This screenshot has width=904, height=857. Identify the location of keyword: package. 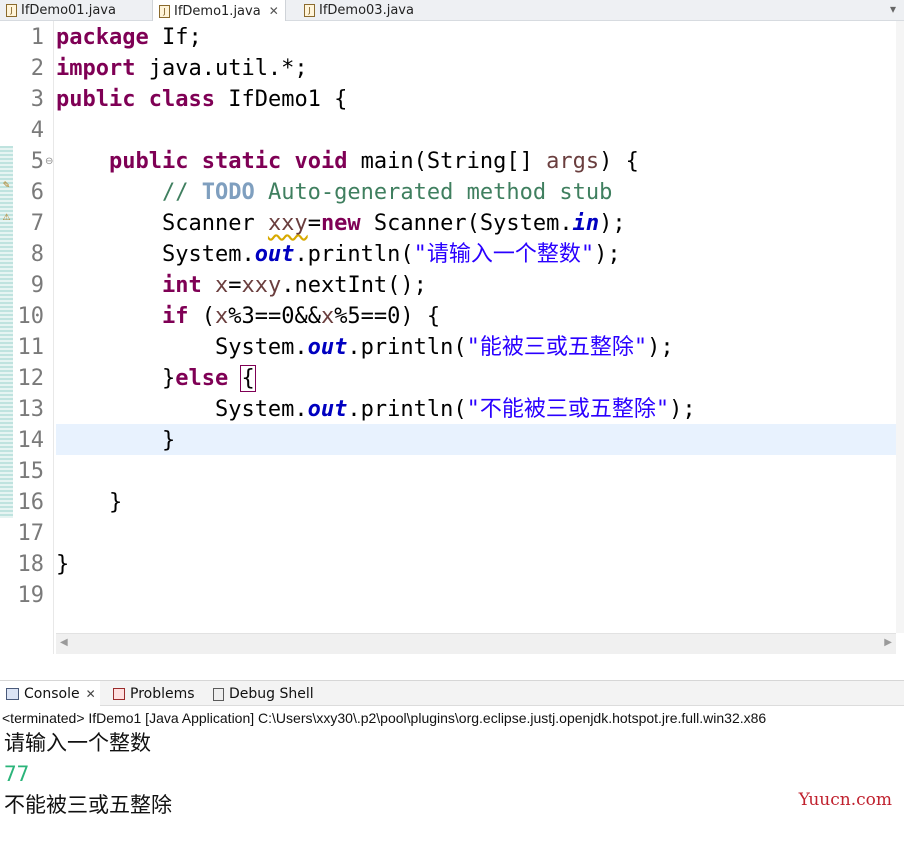
(102, 37).